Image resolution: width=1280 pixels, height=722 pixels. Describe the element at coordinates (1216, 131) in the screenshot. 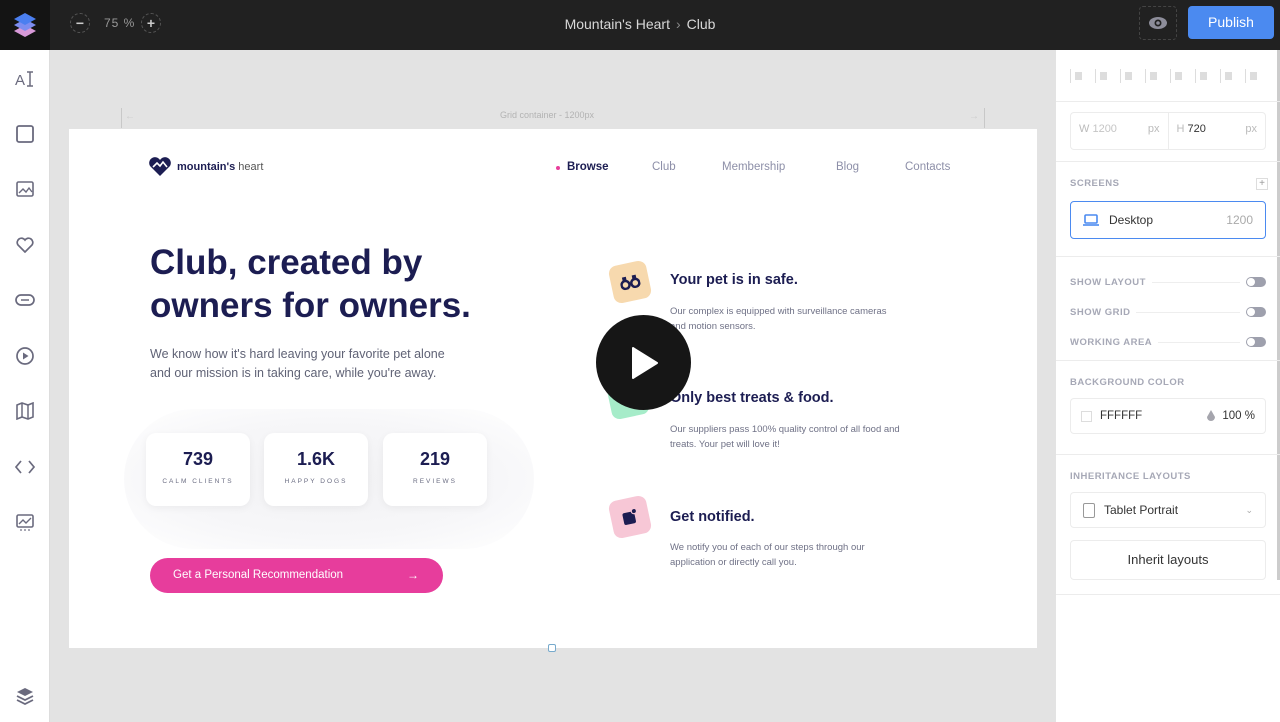

I see `height-field: H 720 px` at that location.